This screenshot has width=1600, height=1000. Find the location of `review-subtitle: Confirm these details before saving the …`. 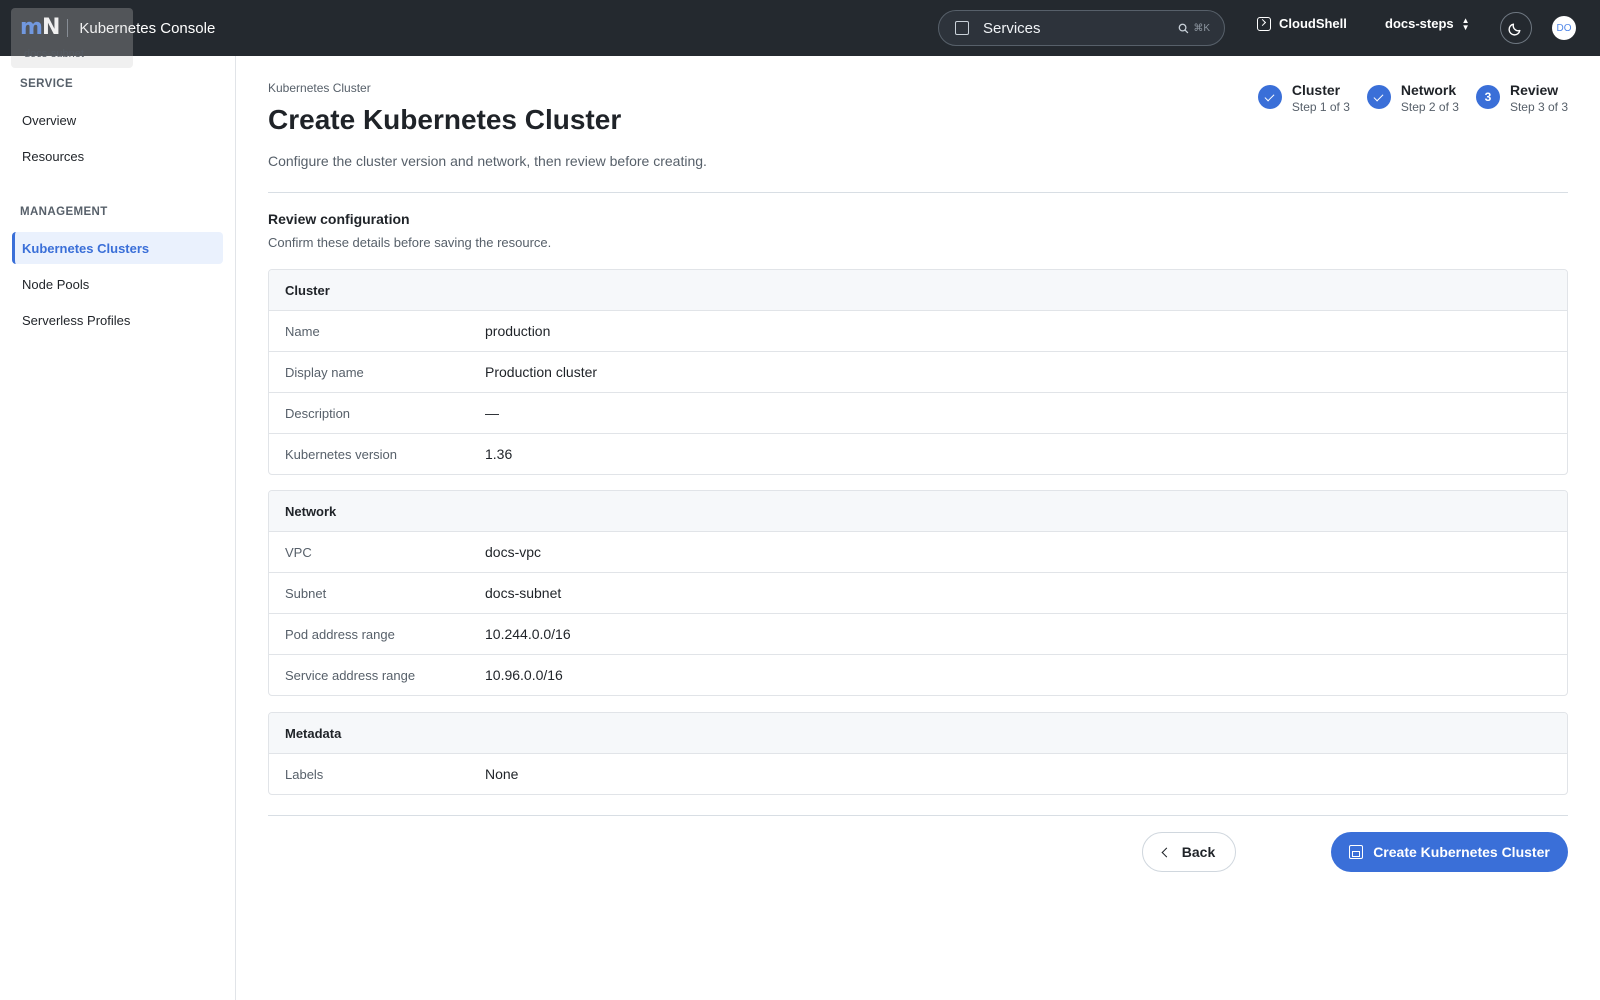

review-subtitle: Confirm these details before saving the … is located at coordinates (410, 242).